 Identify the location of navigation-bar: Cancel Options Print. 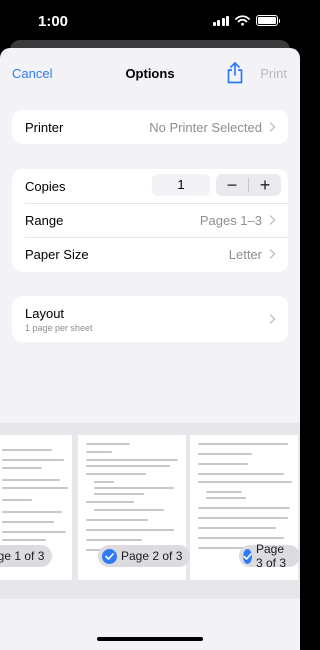
(150, 74).